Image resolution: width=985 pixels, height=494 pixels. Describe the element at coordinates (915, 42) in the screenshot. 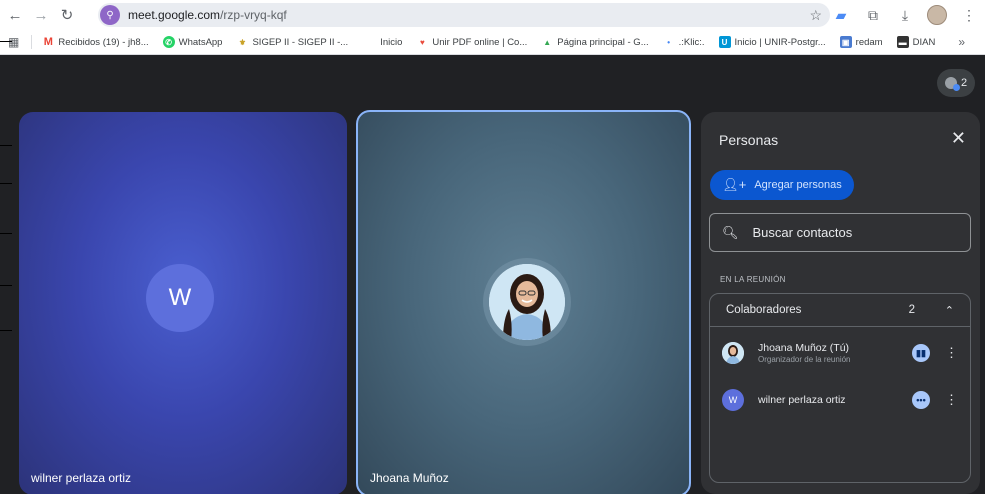

I see `bookmark-dian: ▬ DIAN` at that location.